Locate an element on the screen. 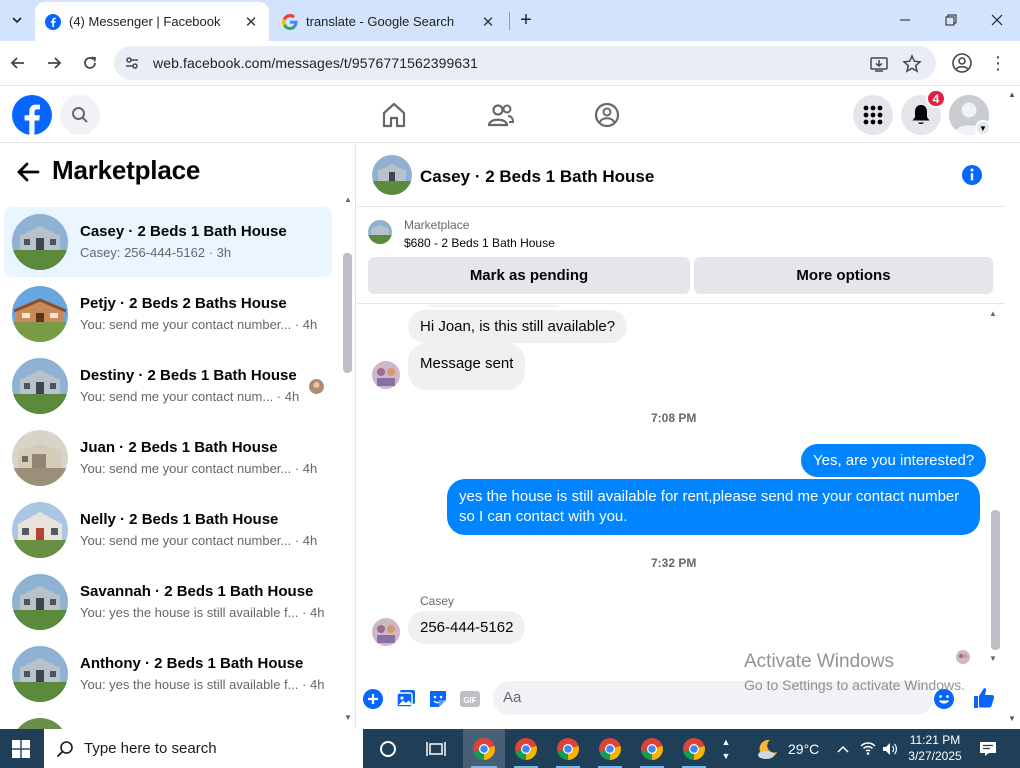 The height and width of the screenshot is (768, 1020). mark-as-pending-button: Mark as pending is located at coordinates (529, 275).